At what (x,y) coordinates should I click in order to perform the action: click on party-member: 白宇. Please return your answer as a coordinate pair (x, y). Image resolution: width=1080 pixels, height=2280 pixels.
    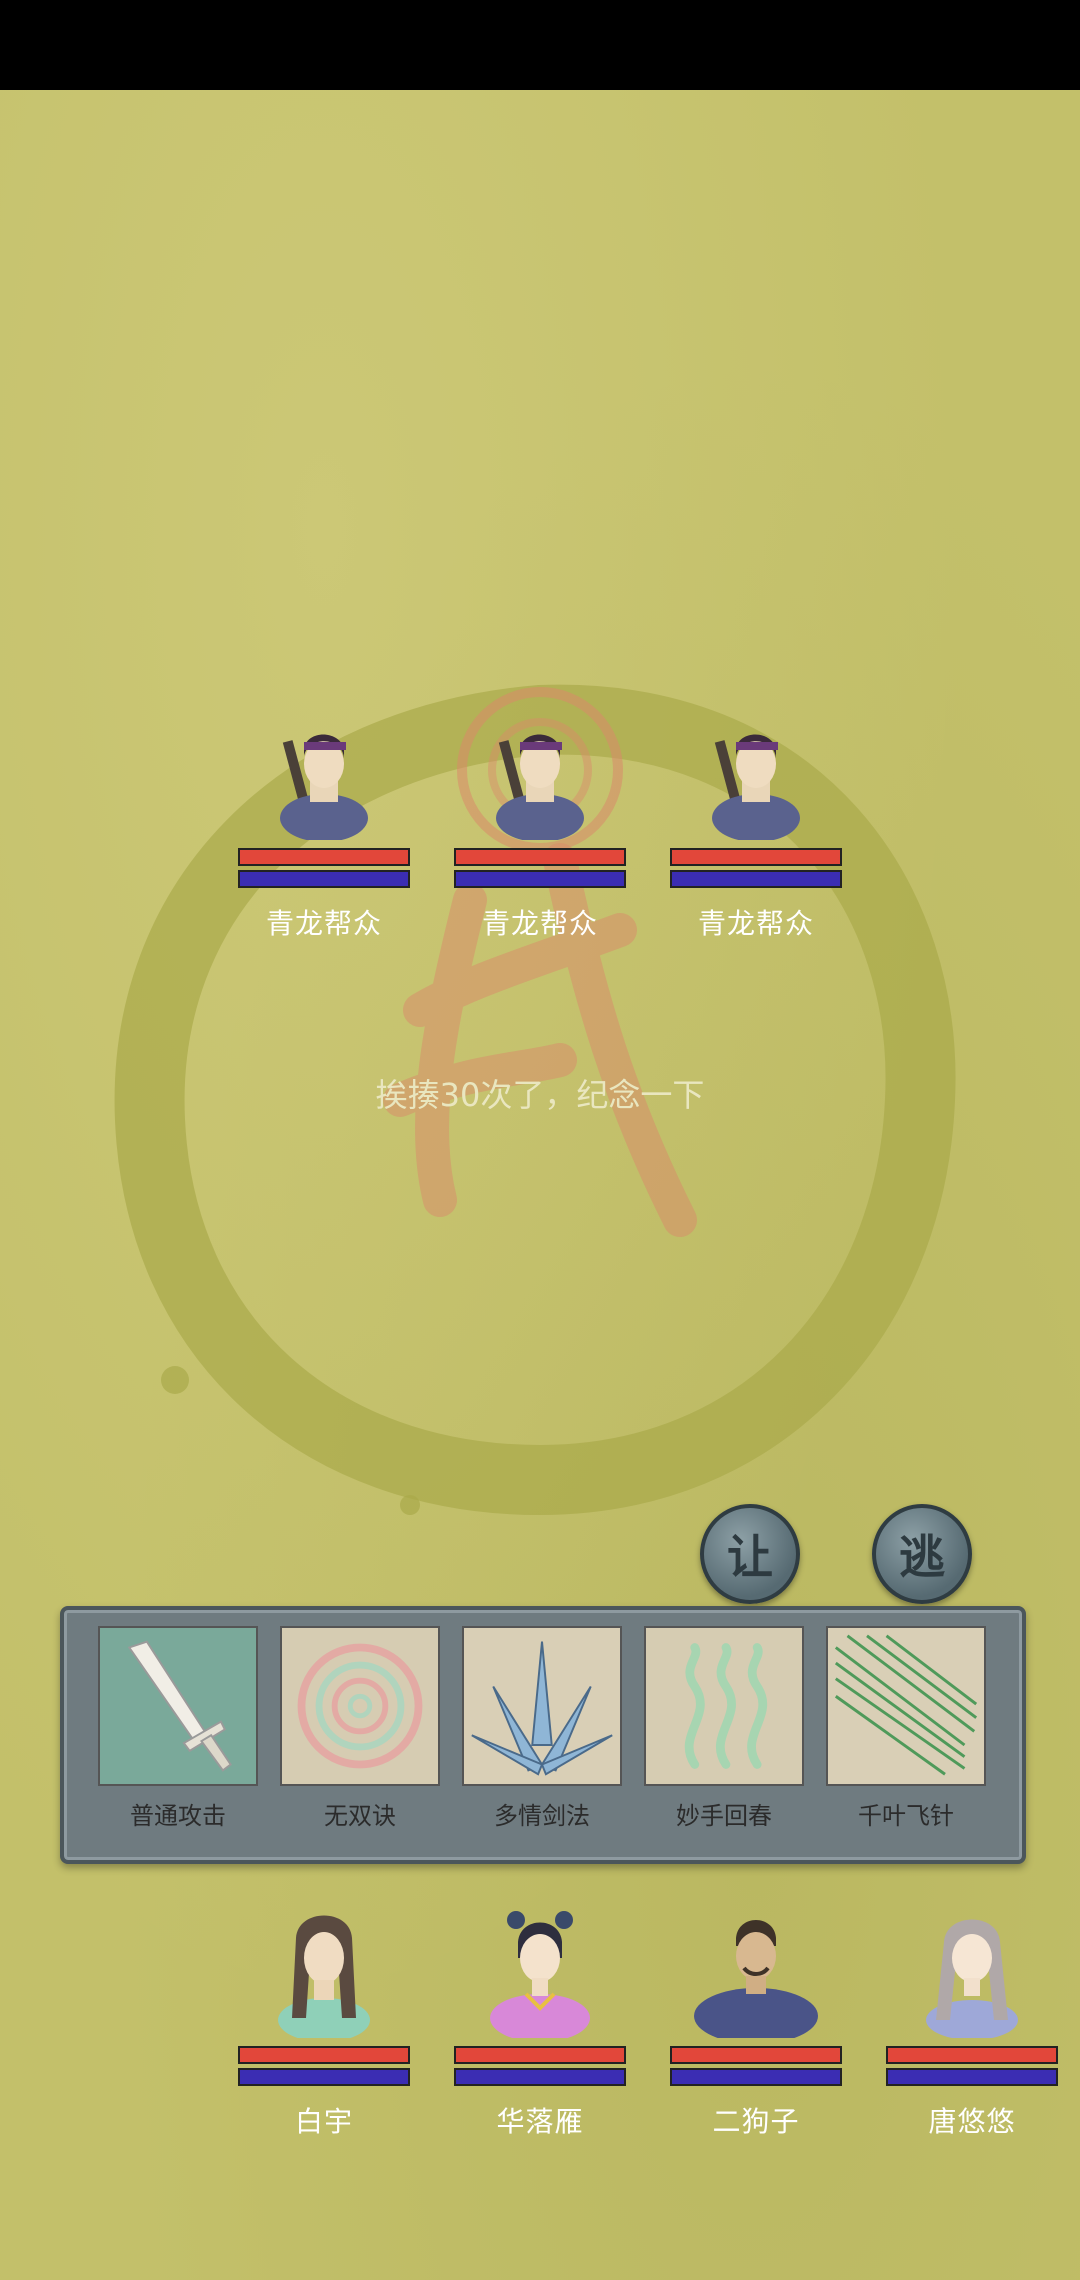
    Looking at the image, I should click on (324, 2019).